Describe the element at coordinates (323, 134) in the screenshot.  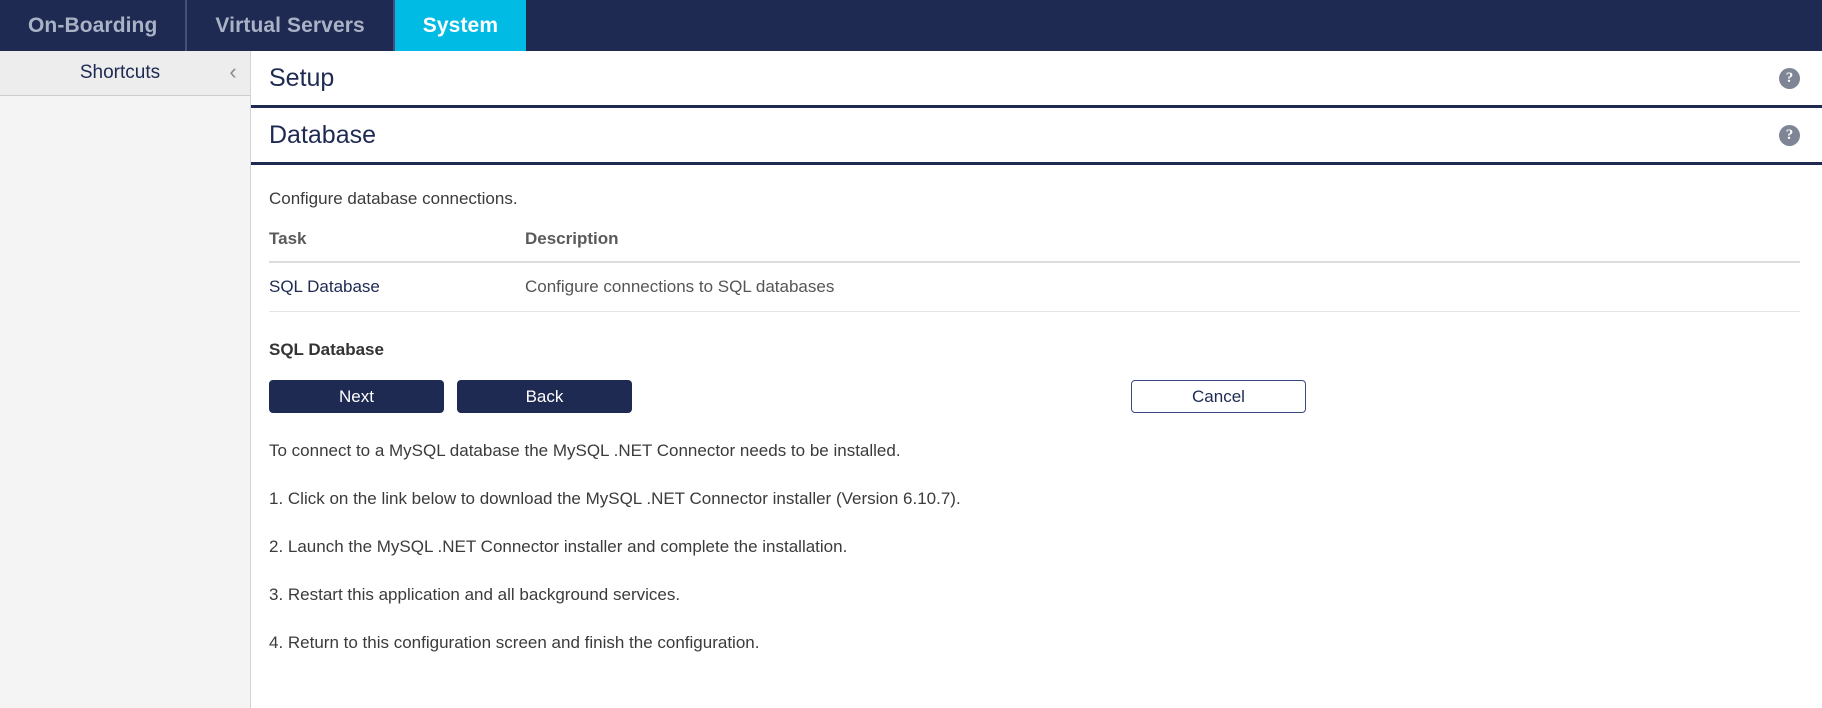
I see `section-title: Database` at that location.